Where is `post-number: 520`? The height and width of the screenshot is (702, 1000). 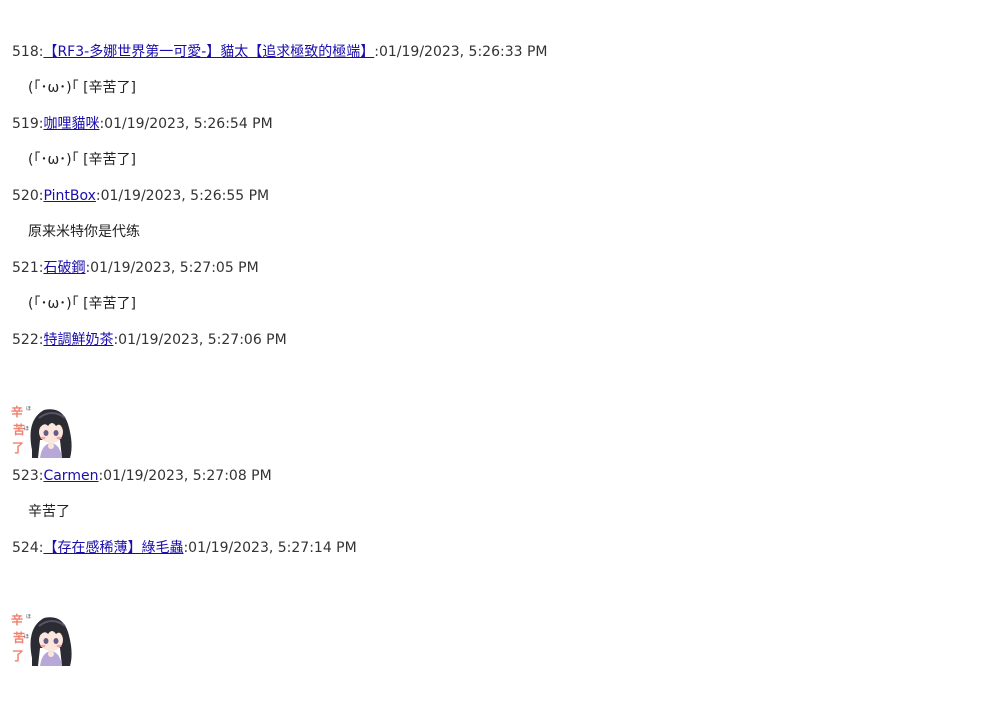
post-number: 520 is located at coordinates (25, 196).